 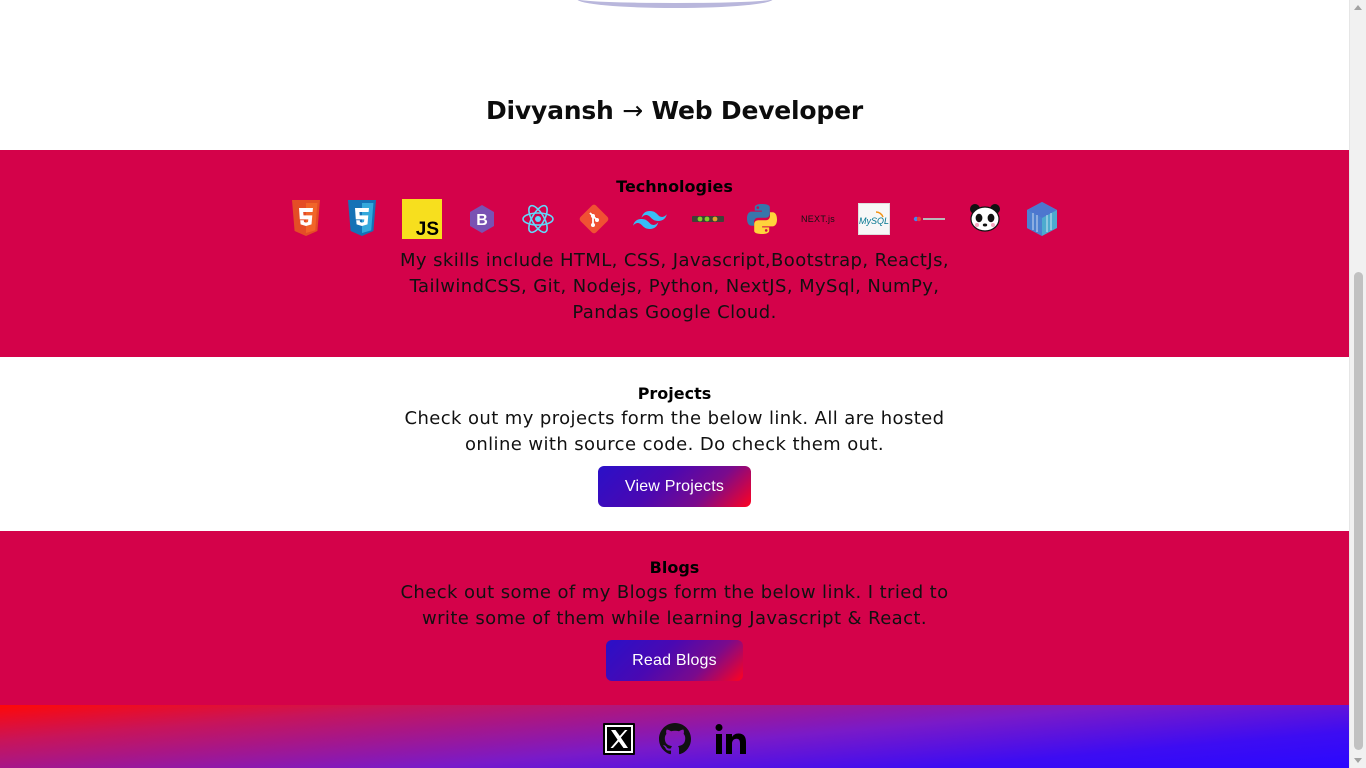 I want to click on linkedin-icon, so click(x=731, y=739).